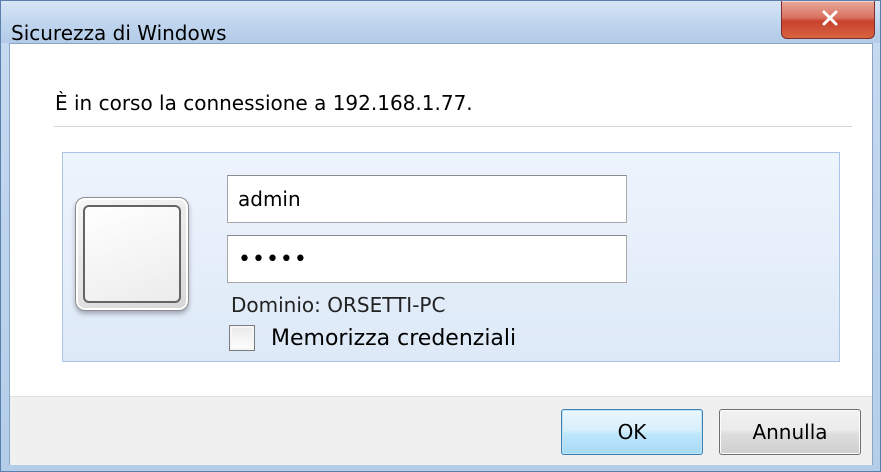  What do you see at coordinates (790, 432) in the screenshot?
I see `cancel-button: Annulla` at bounding box center [790, 432].